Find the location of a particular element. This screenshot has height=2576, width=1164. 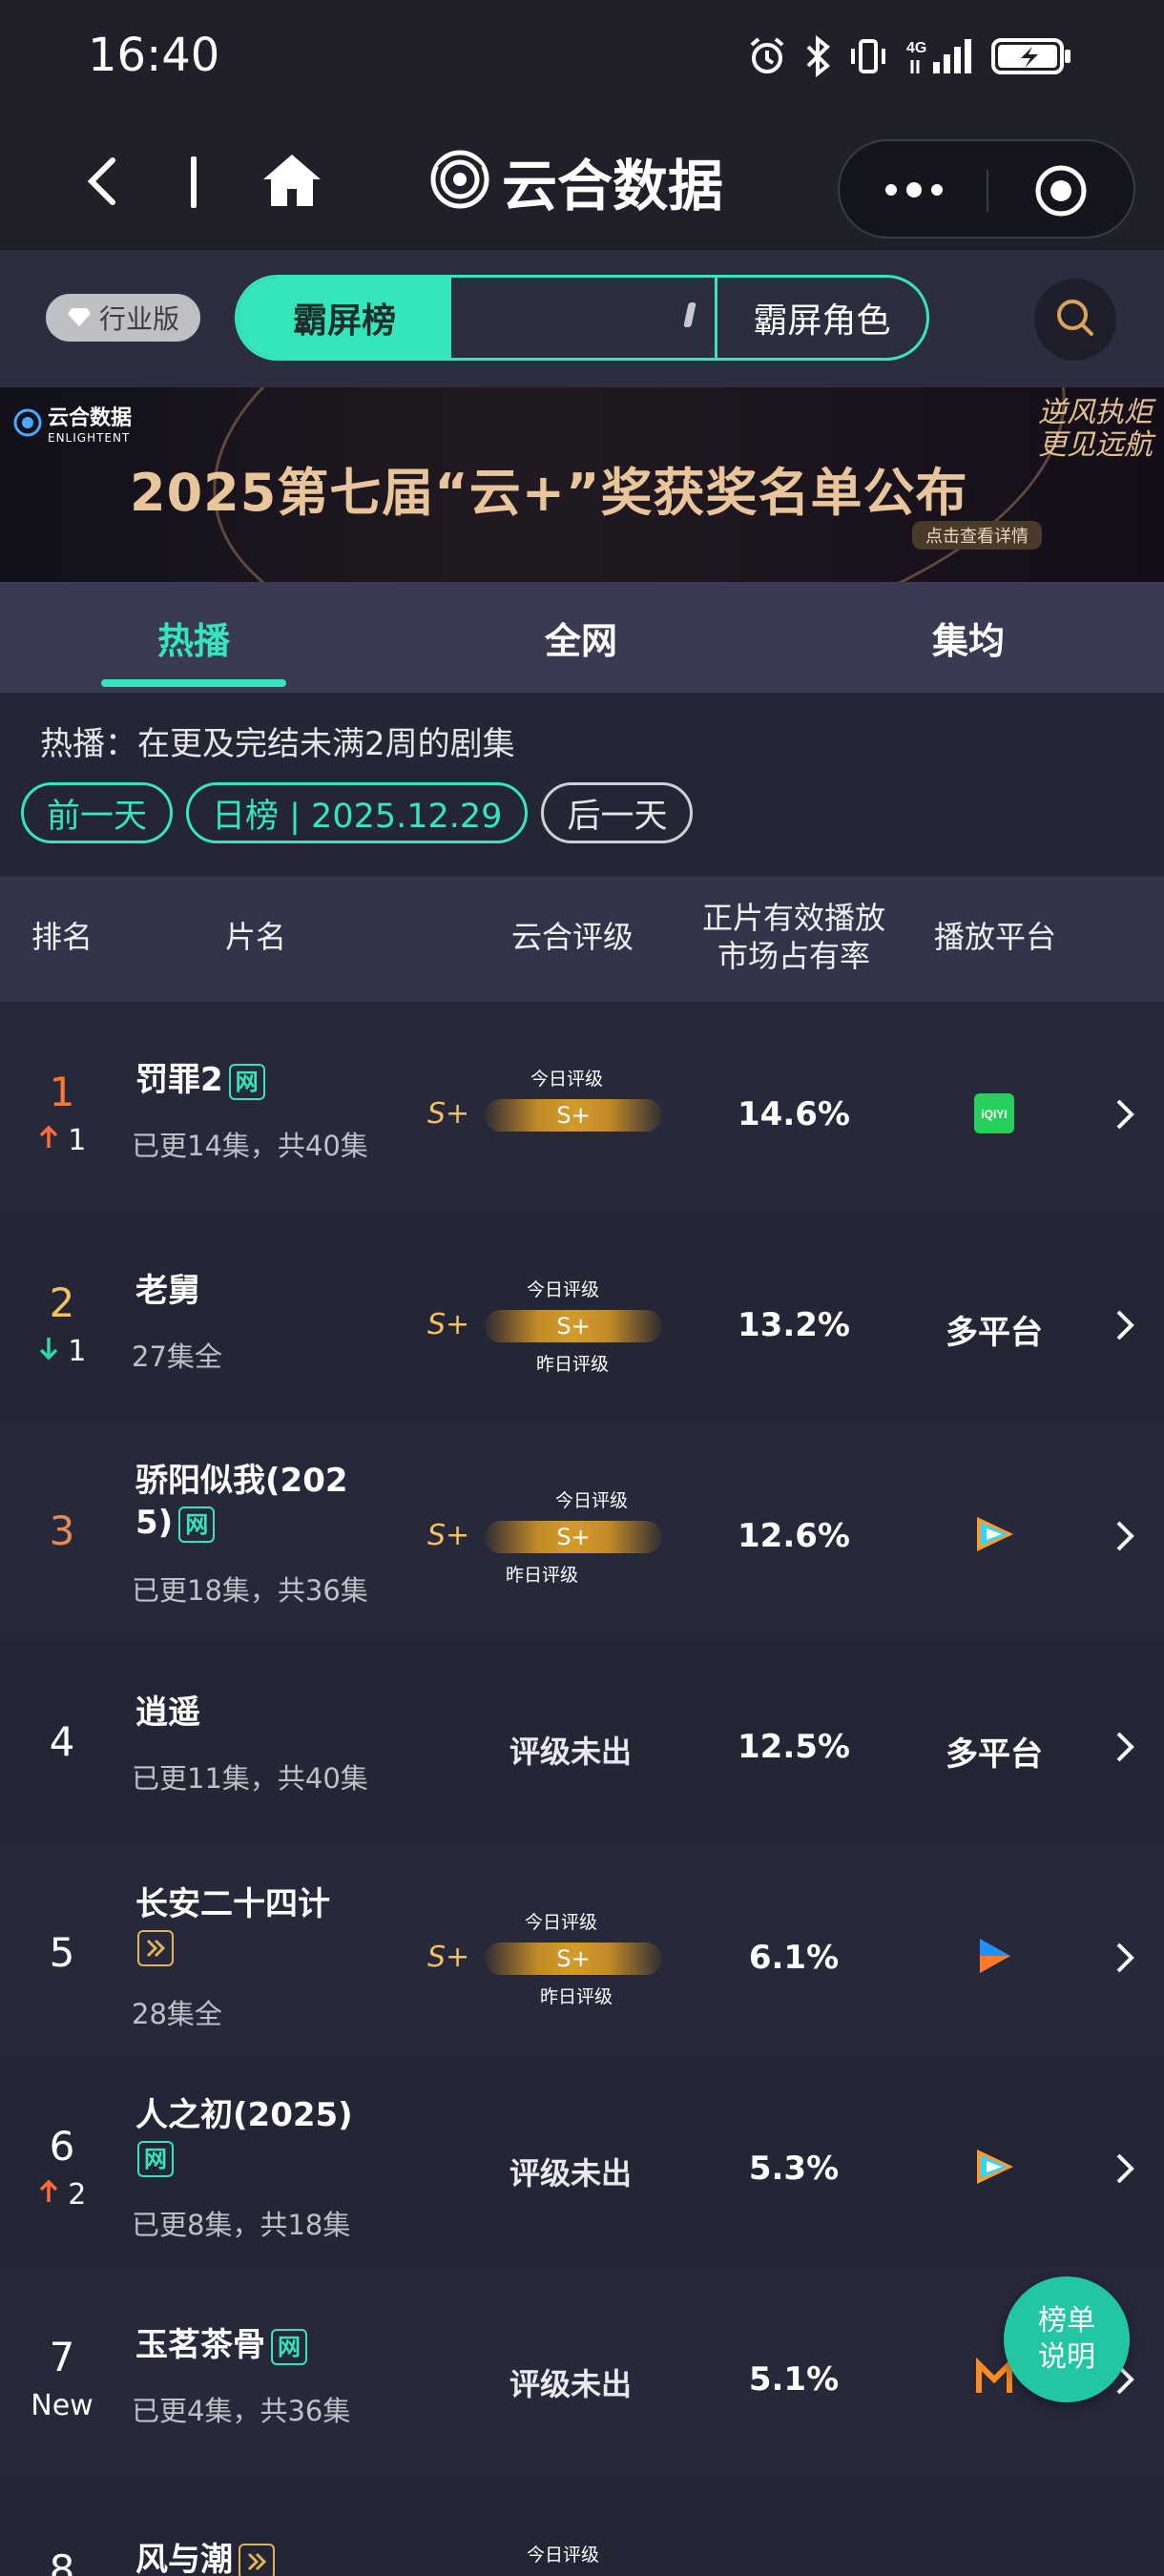

show-title-text: 玉茗茶骨 is located at coordinates (200, 2345).